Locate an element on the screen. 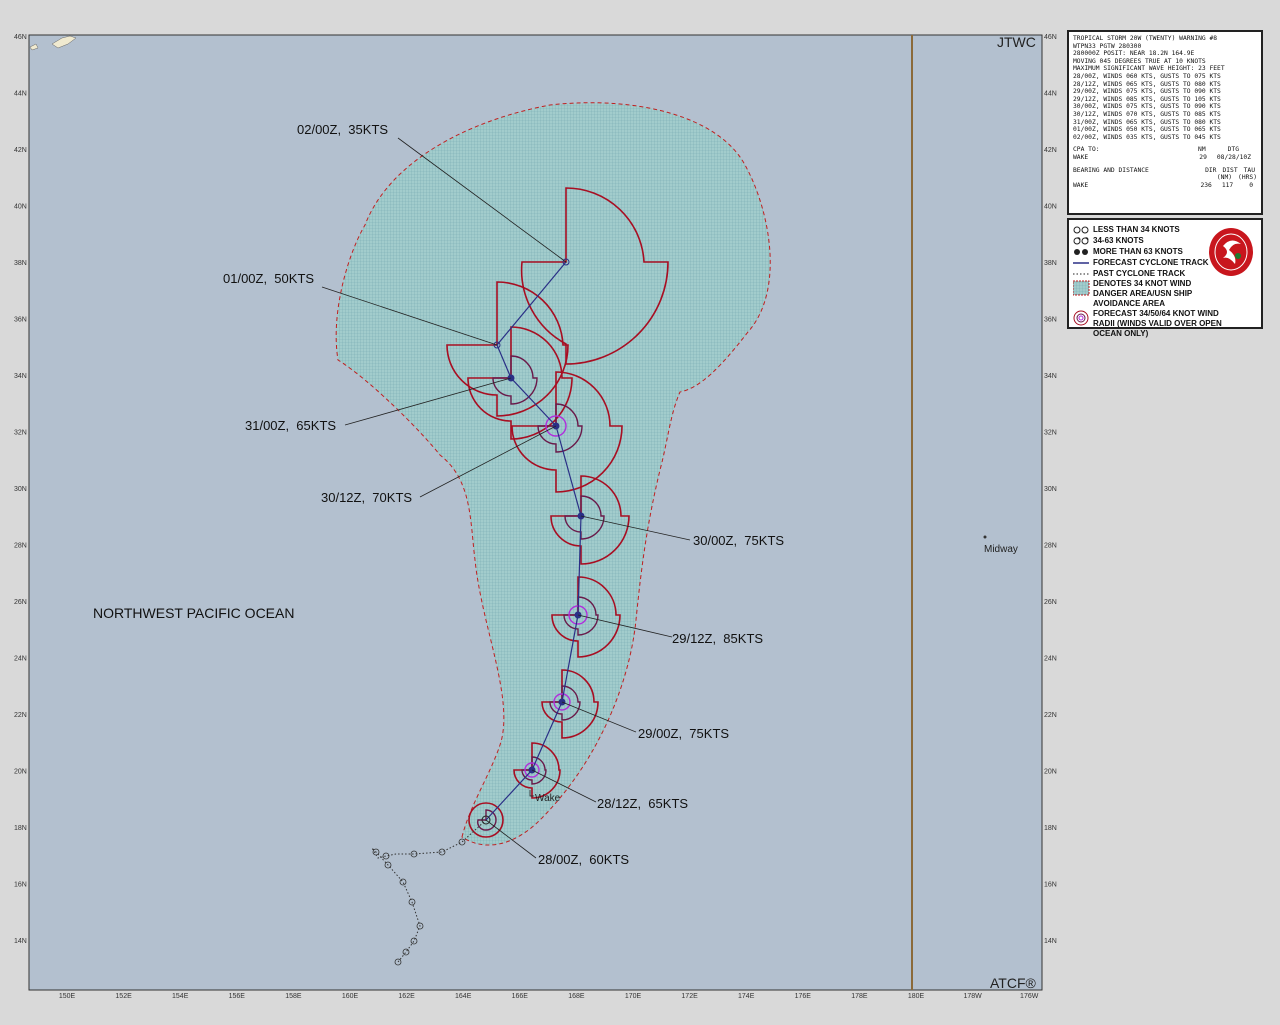 This screenshot has width=1280, height=1025. bearing-tau: 0 is located at coordinates (1251, 185).